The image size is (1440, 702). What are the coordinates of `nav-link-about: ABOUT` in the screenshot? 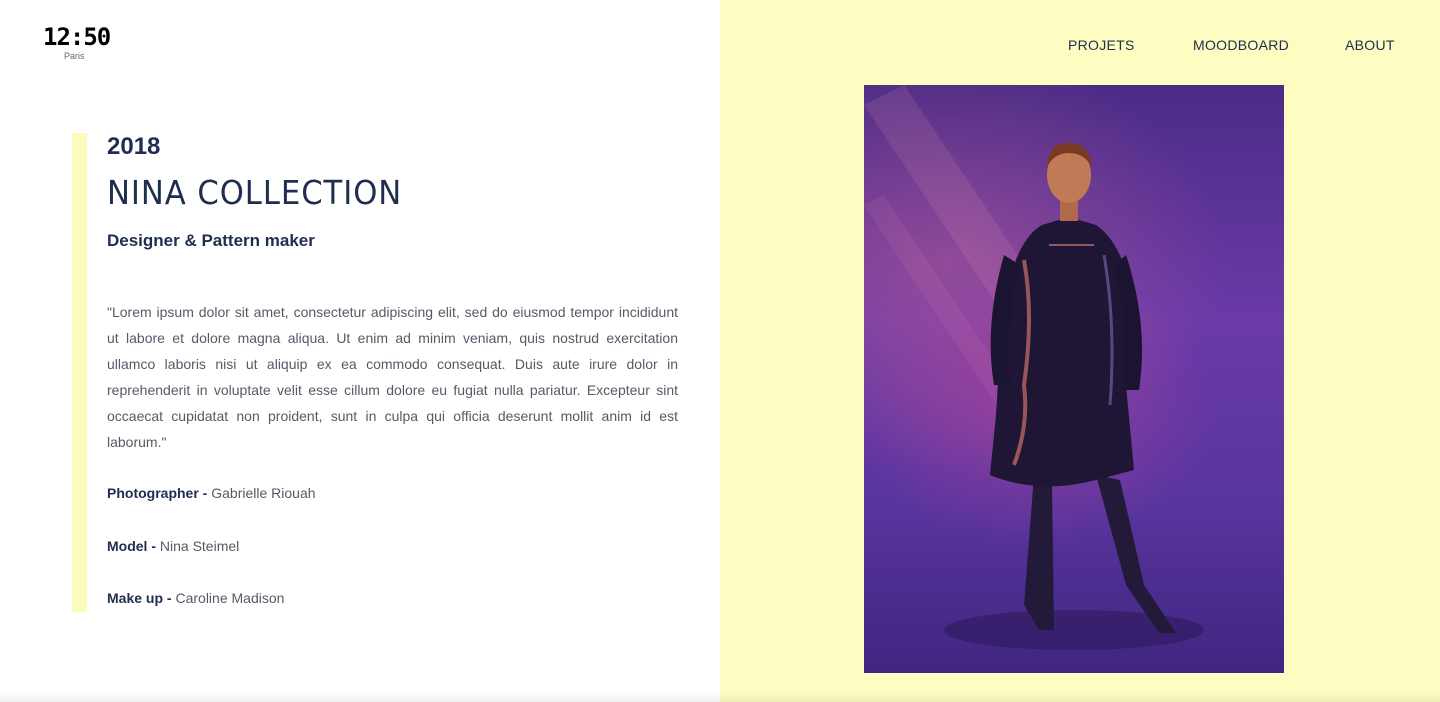 It's located at (1370, 45).